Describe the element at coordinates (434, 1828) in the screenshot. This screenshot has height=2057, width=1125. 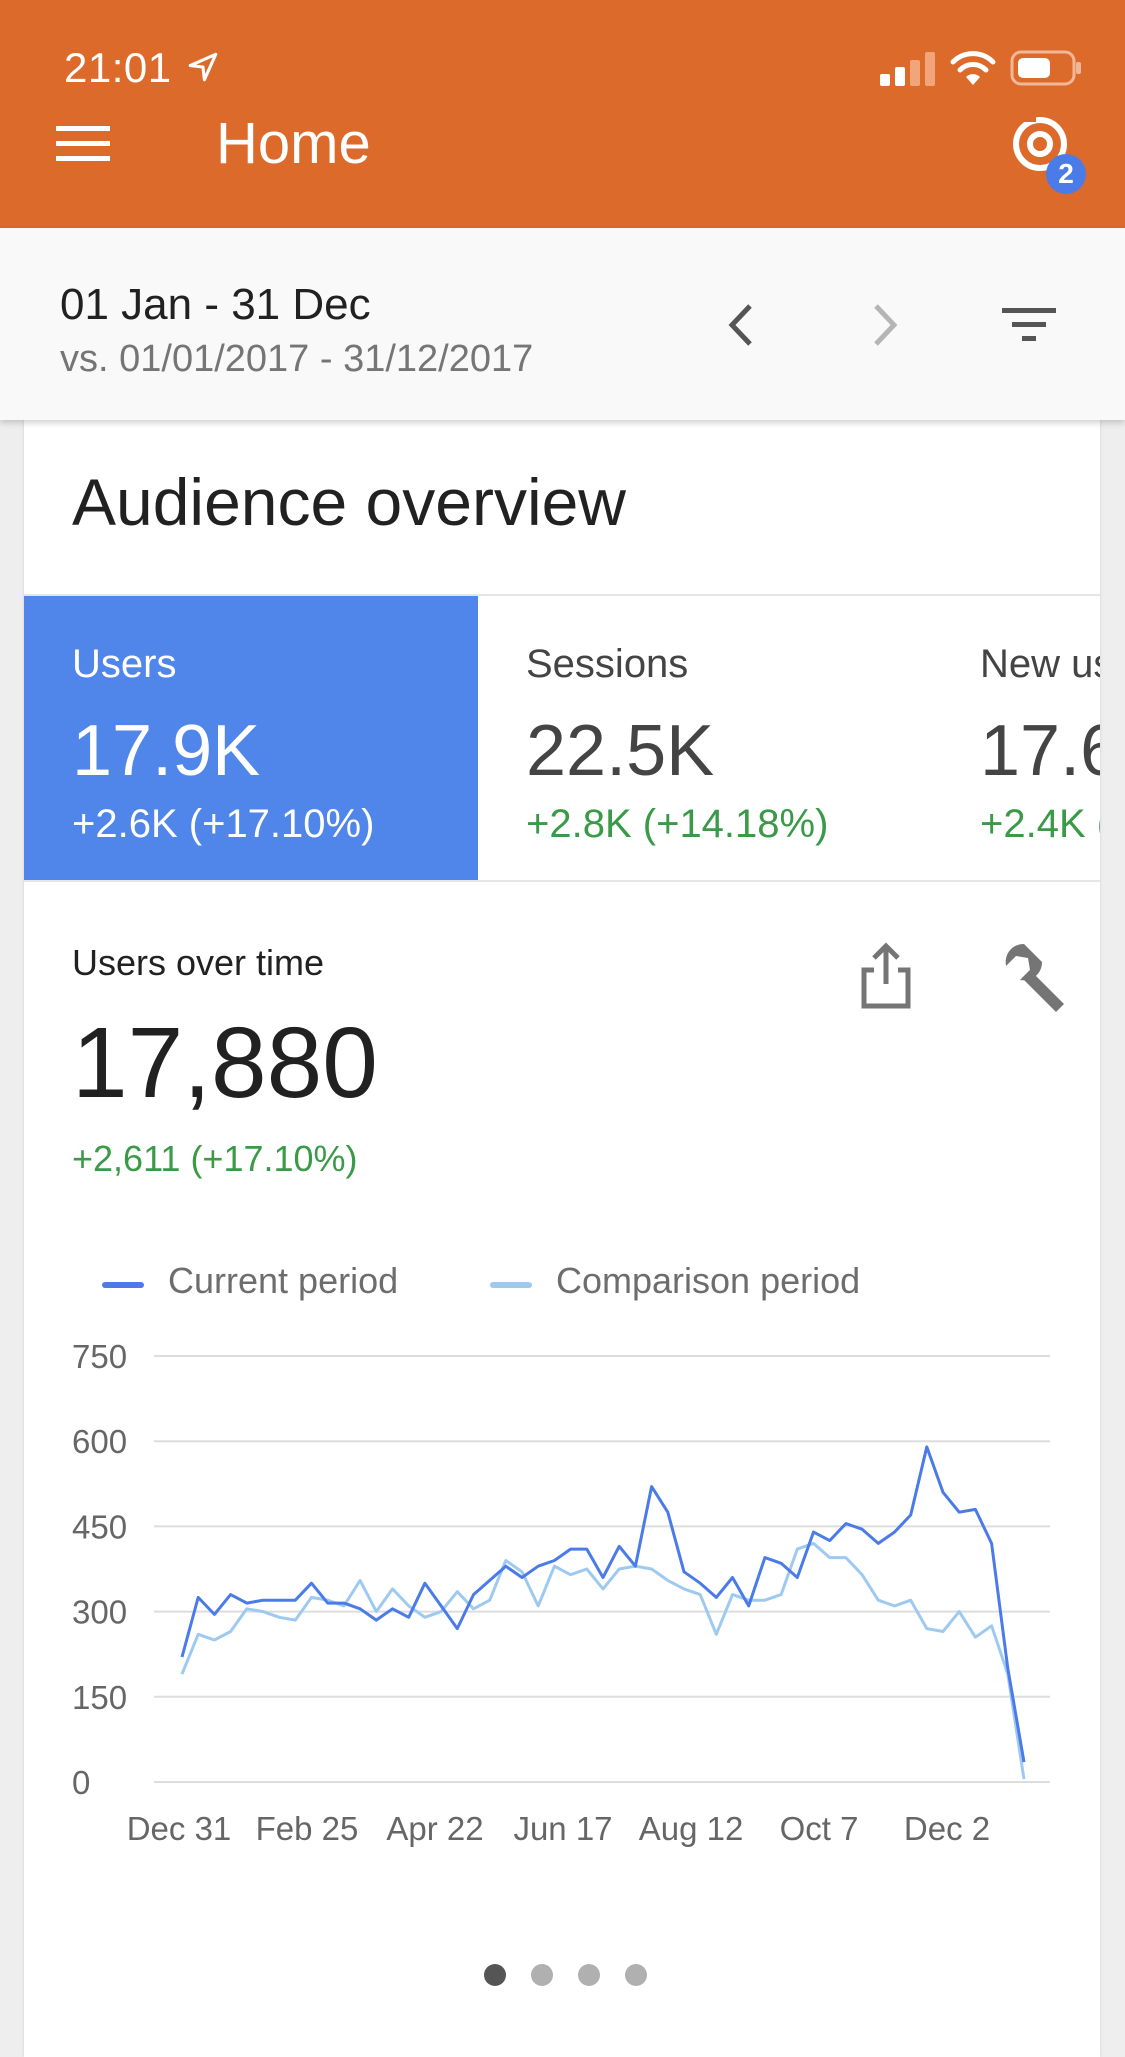
I see `x-tick-label: Apr 22` at that location.